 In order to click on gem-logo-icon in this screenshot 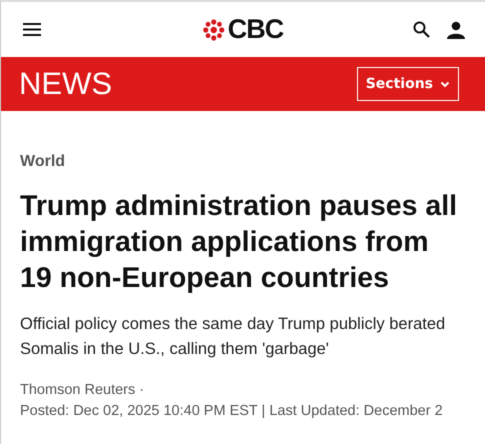, I will do `click(213, 29)`.